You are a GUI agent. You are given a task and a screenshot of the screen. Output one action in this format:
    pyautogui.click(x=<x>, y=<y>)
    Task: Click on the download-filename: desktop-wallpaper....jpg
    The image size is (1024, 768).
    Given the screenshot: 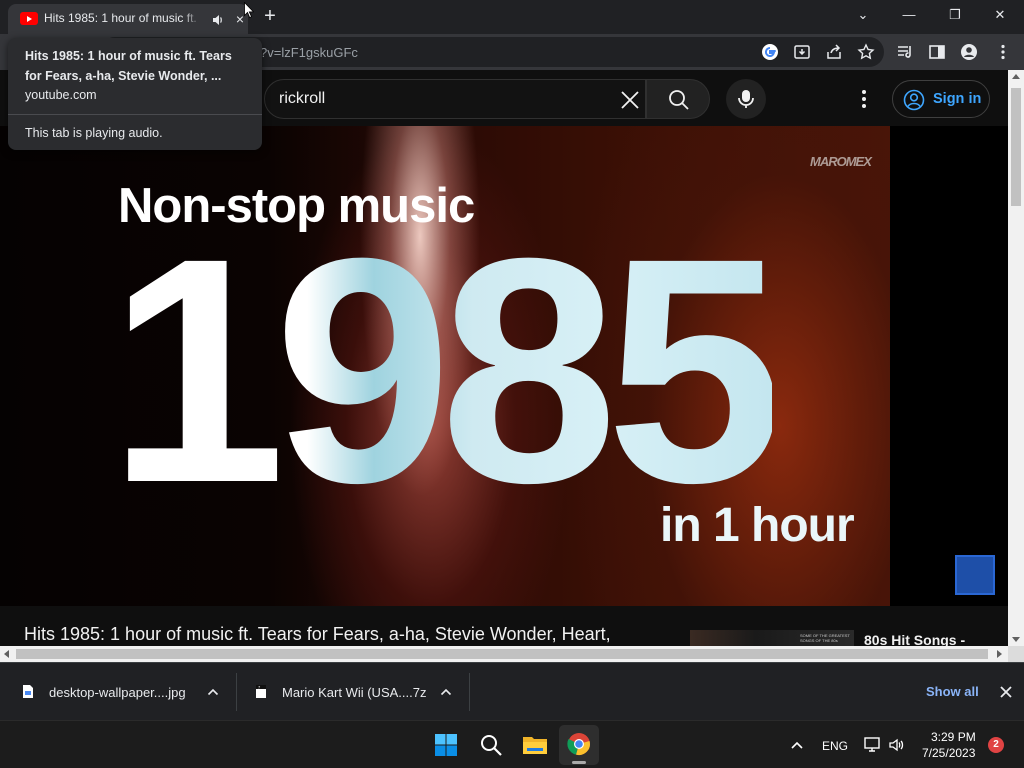 What is the action you would take?
    pyautogui.click(x=117, y=692)
    